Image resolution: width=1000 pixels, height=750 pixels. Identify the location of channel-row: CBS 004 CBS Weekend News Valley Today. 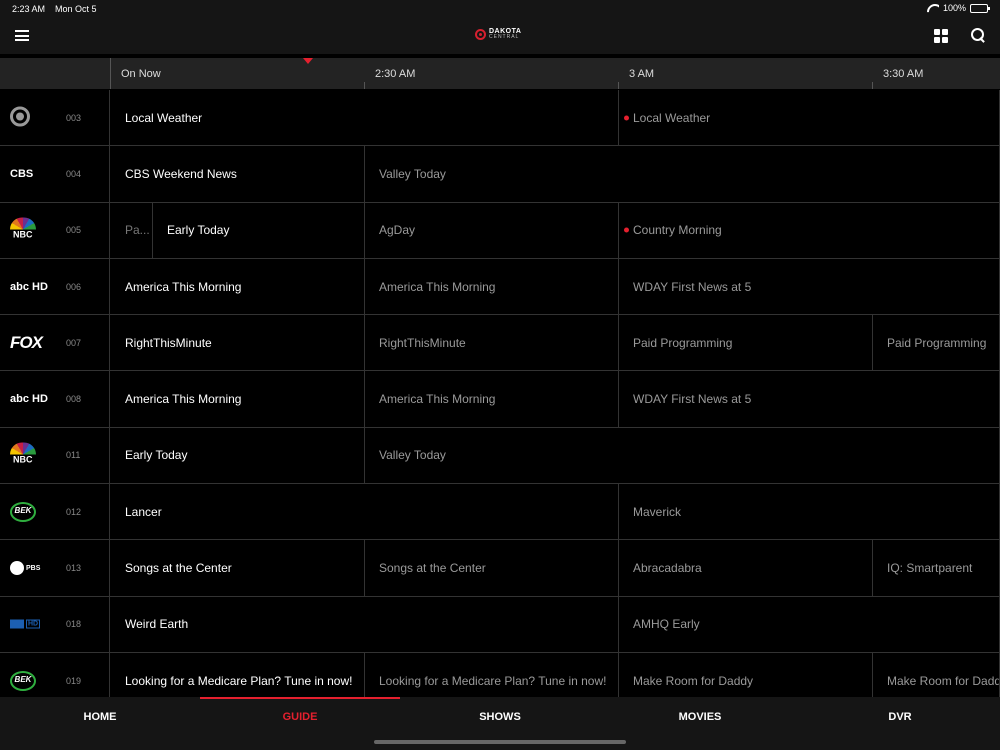
(500, 174).